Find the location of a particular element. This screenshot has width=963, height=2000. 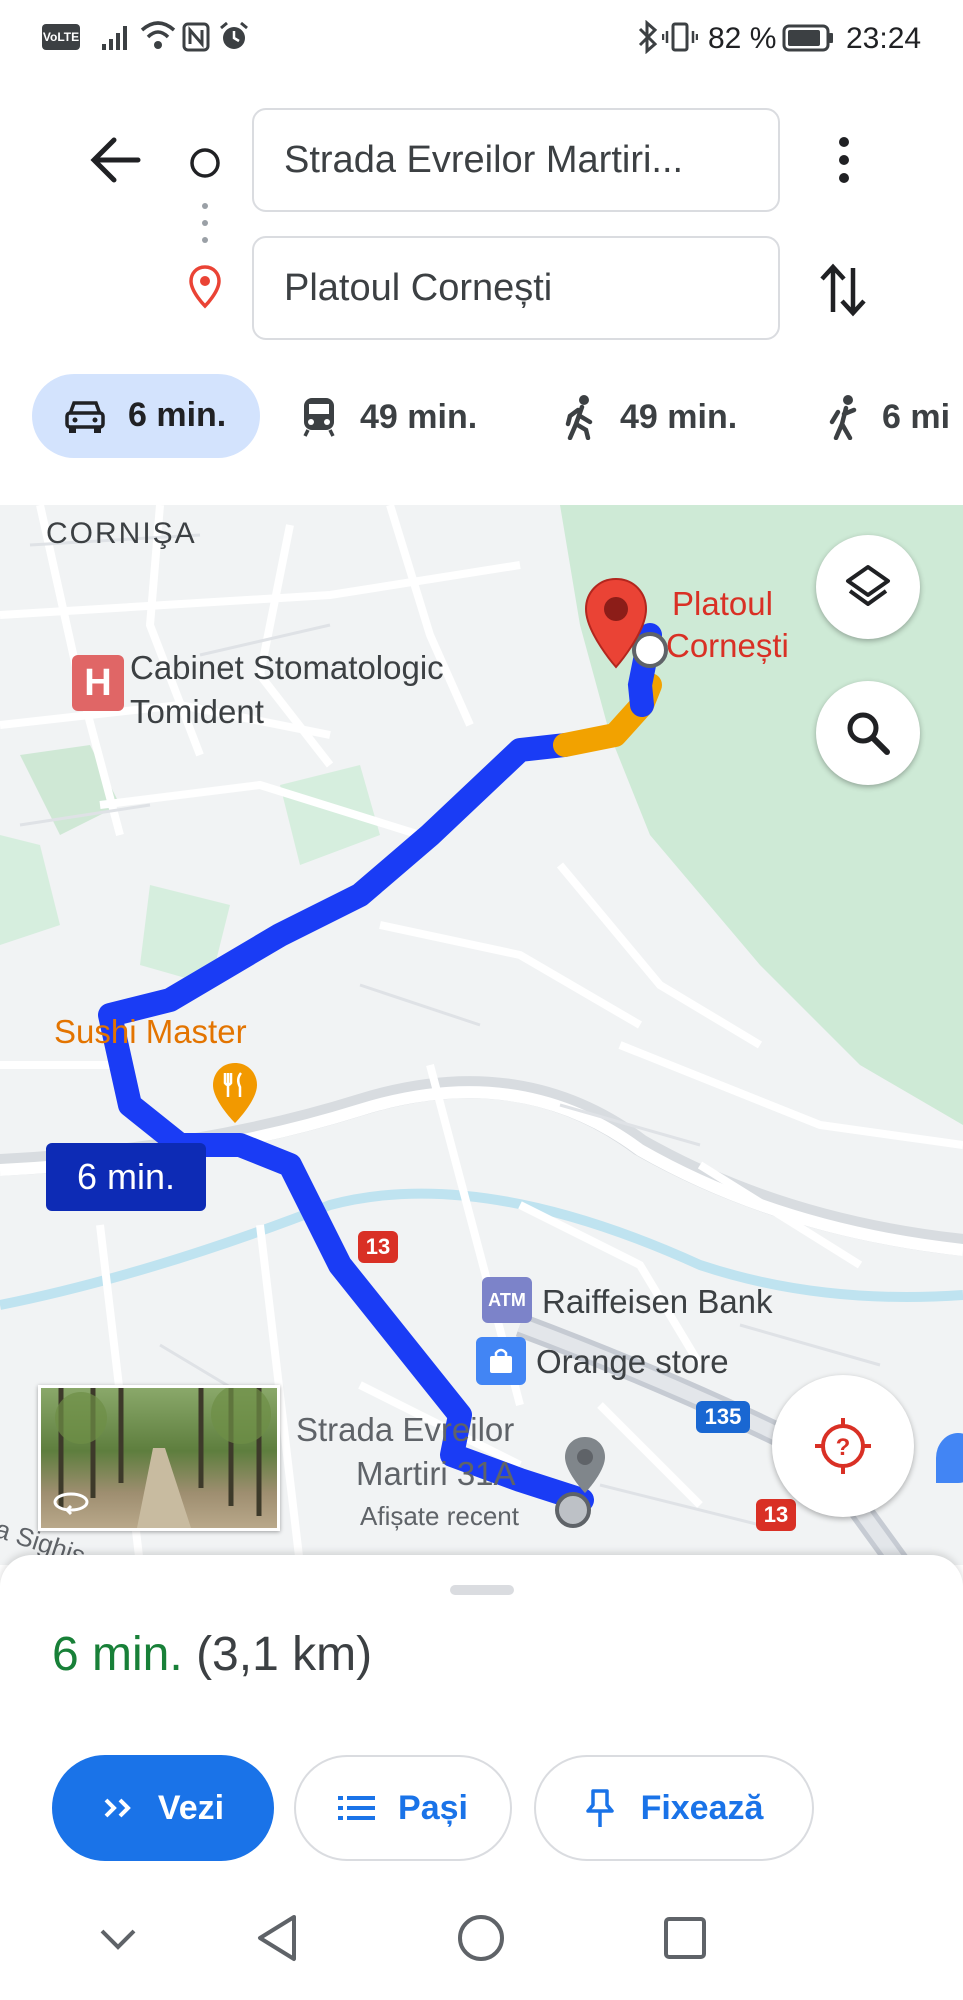

destination-pin-icon is located at coordinates (205, 287).